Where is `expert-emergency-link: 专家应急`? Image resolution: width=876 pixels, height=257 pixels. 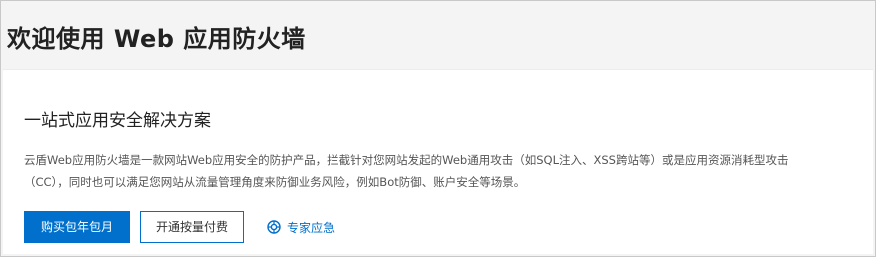
expert-emergency-link: 专家应急 is located at coordinates (301, 227).